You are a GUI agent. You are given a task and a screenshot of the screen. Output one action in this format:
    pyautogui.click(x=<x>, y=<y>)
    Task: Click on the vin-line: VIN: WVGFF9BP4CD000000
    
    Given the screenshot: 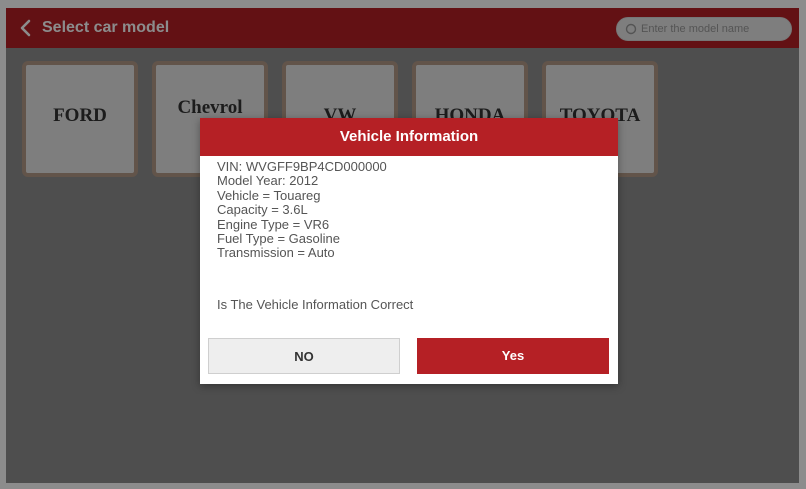 What is the action you would take?
    pyautogui.click(x=302, y=166)
    